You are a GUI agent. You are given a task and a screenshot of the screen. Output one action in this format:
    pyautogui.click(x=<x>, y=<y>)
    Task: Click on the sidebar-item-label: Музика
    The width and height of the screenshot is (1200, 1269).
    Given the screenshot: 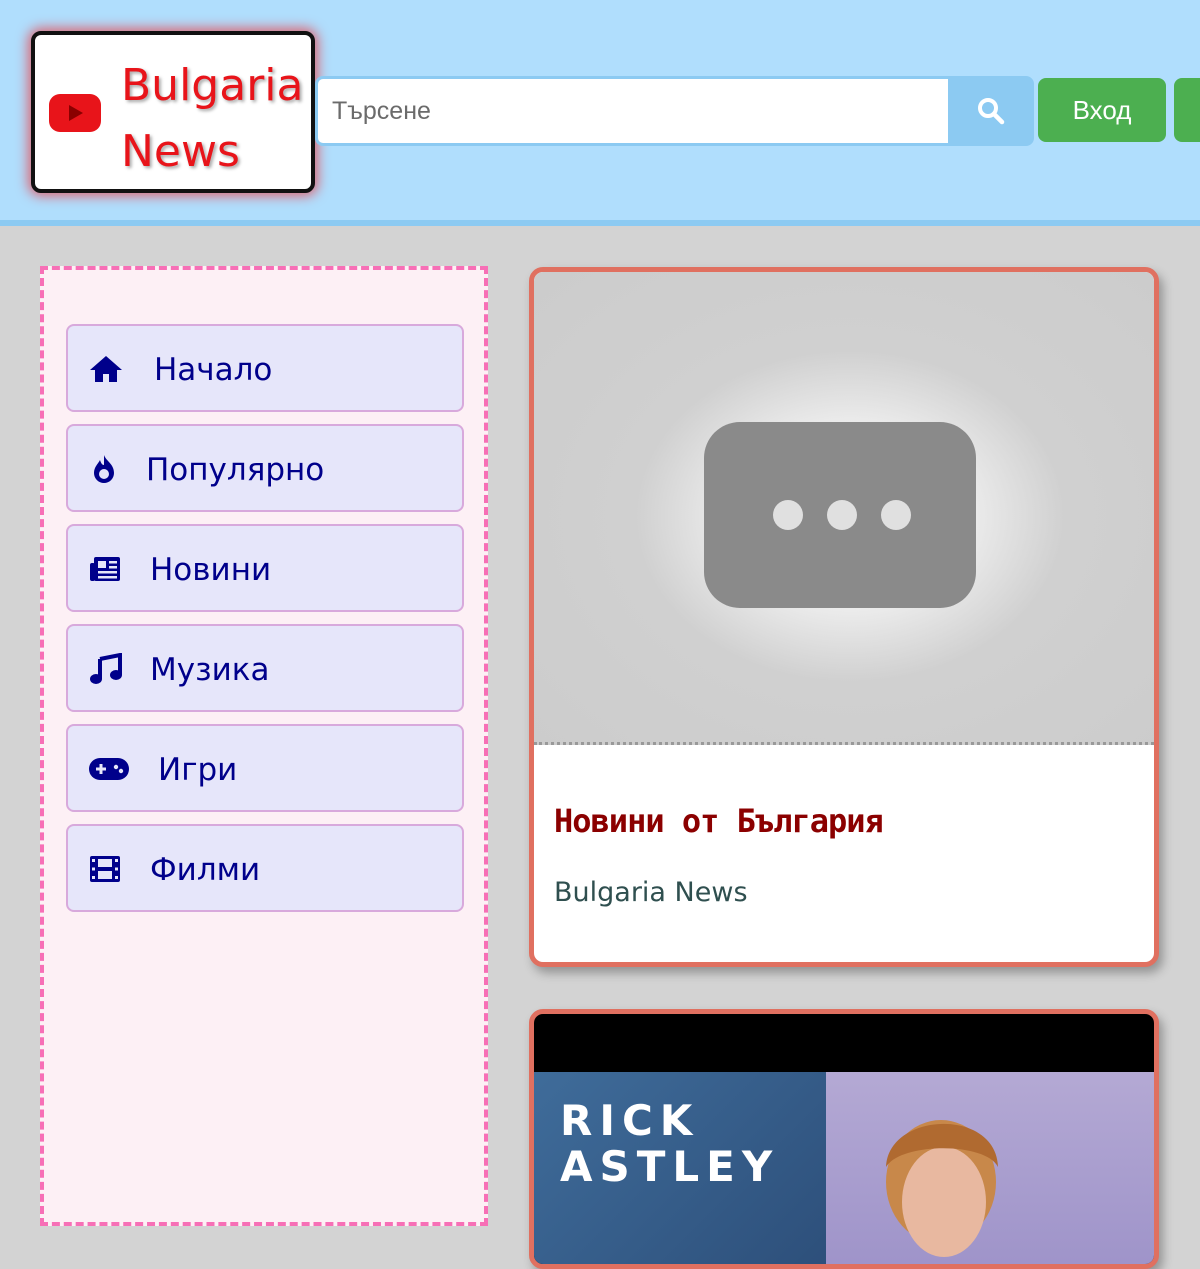 What is the action you would take?
    pyautogui.click(x=210, y=670)
    